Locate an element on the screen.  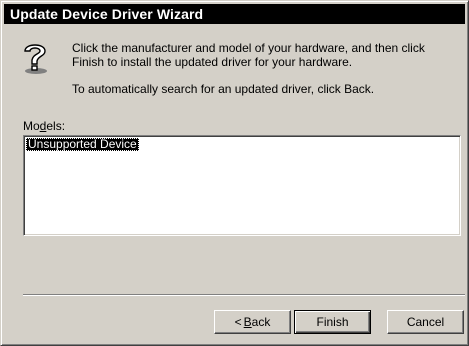
separator is located at coordinates (244, 295).